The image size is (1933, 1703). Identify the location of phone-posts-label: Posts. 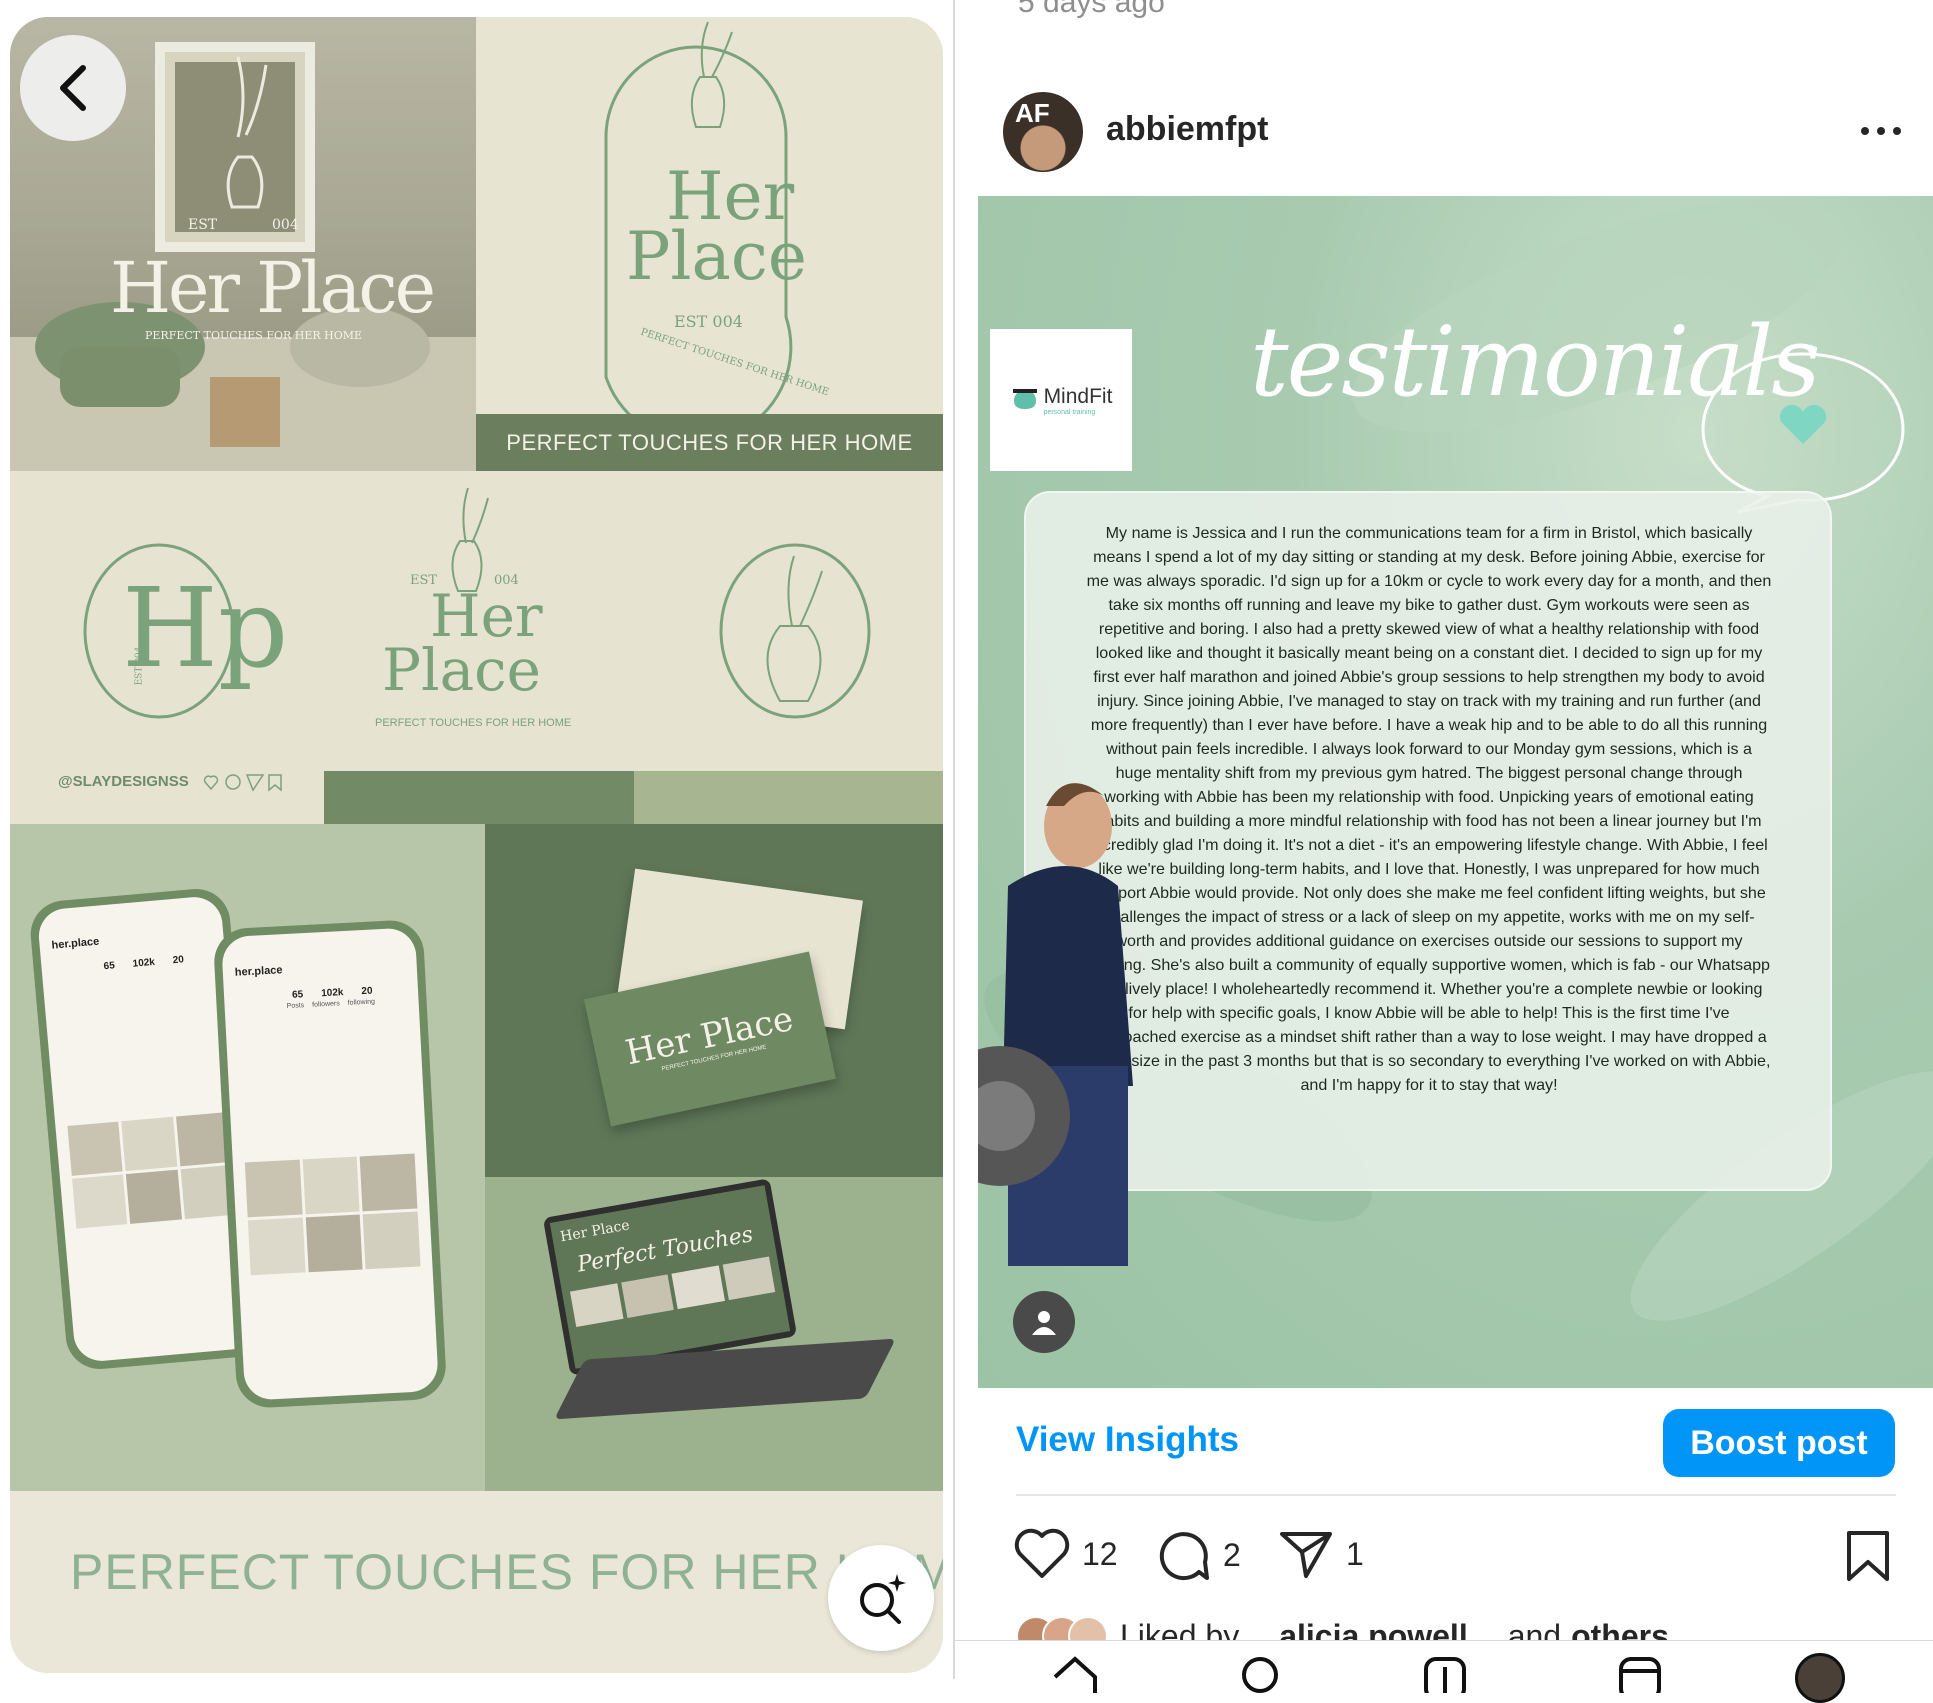
(295, 1006).